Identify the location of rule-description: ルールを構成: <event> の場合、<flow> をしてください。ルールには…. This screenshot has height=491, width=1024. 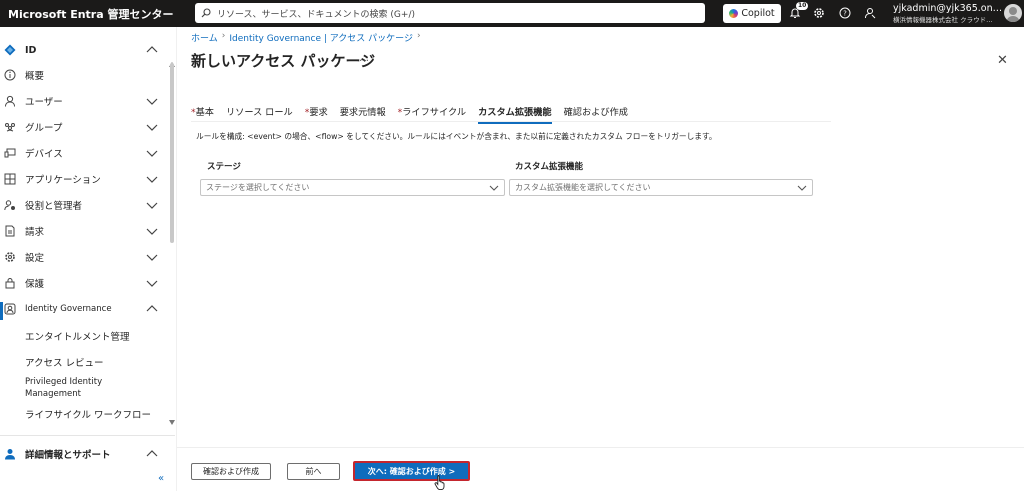
(456, 136).